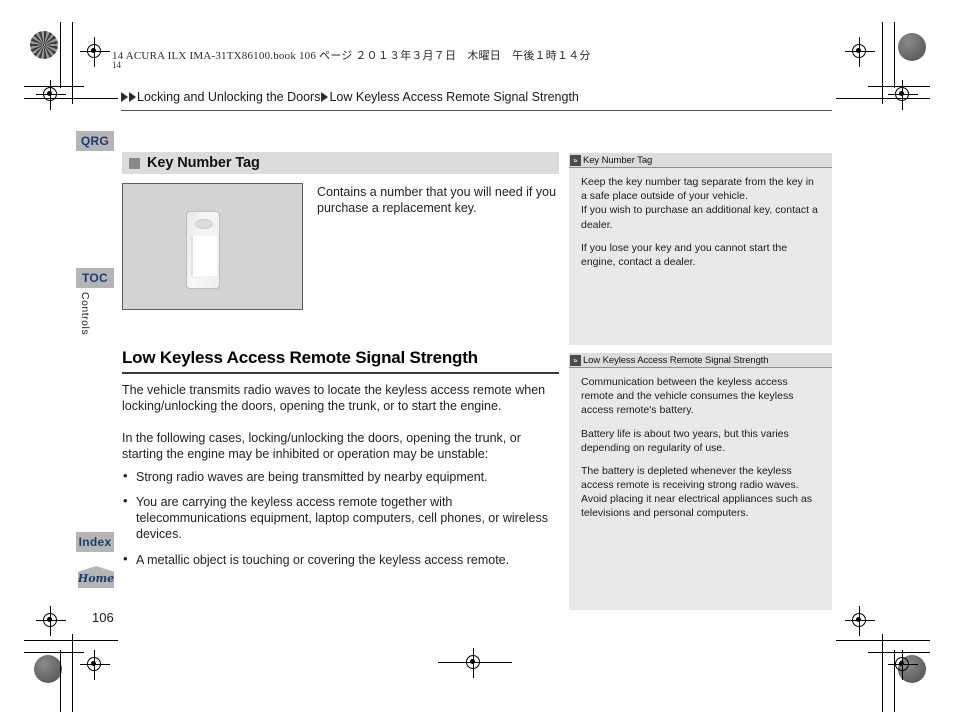 Image resolution: width=954 pixels, height=718 pixels. Describe the element at coordinates (103, 617) in the screenshot. I see `page-number: 106` at that location.